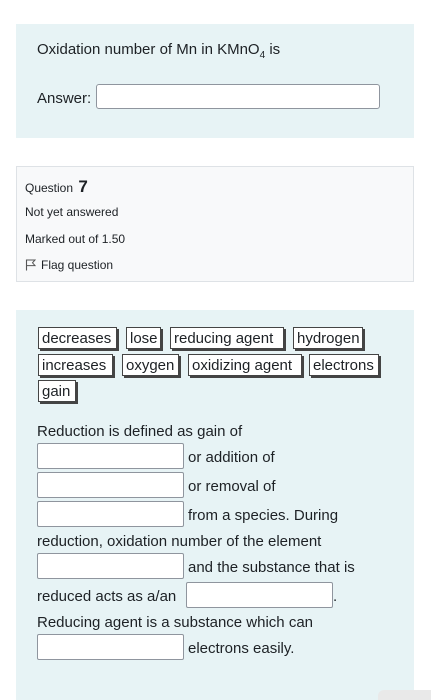  I want to click on passage-after-blank-6: electrons easily., so click(241, 648).